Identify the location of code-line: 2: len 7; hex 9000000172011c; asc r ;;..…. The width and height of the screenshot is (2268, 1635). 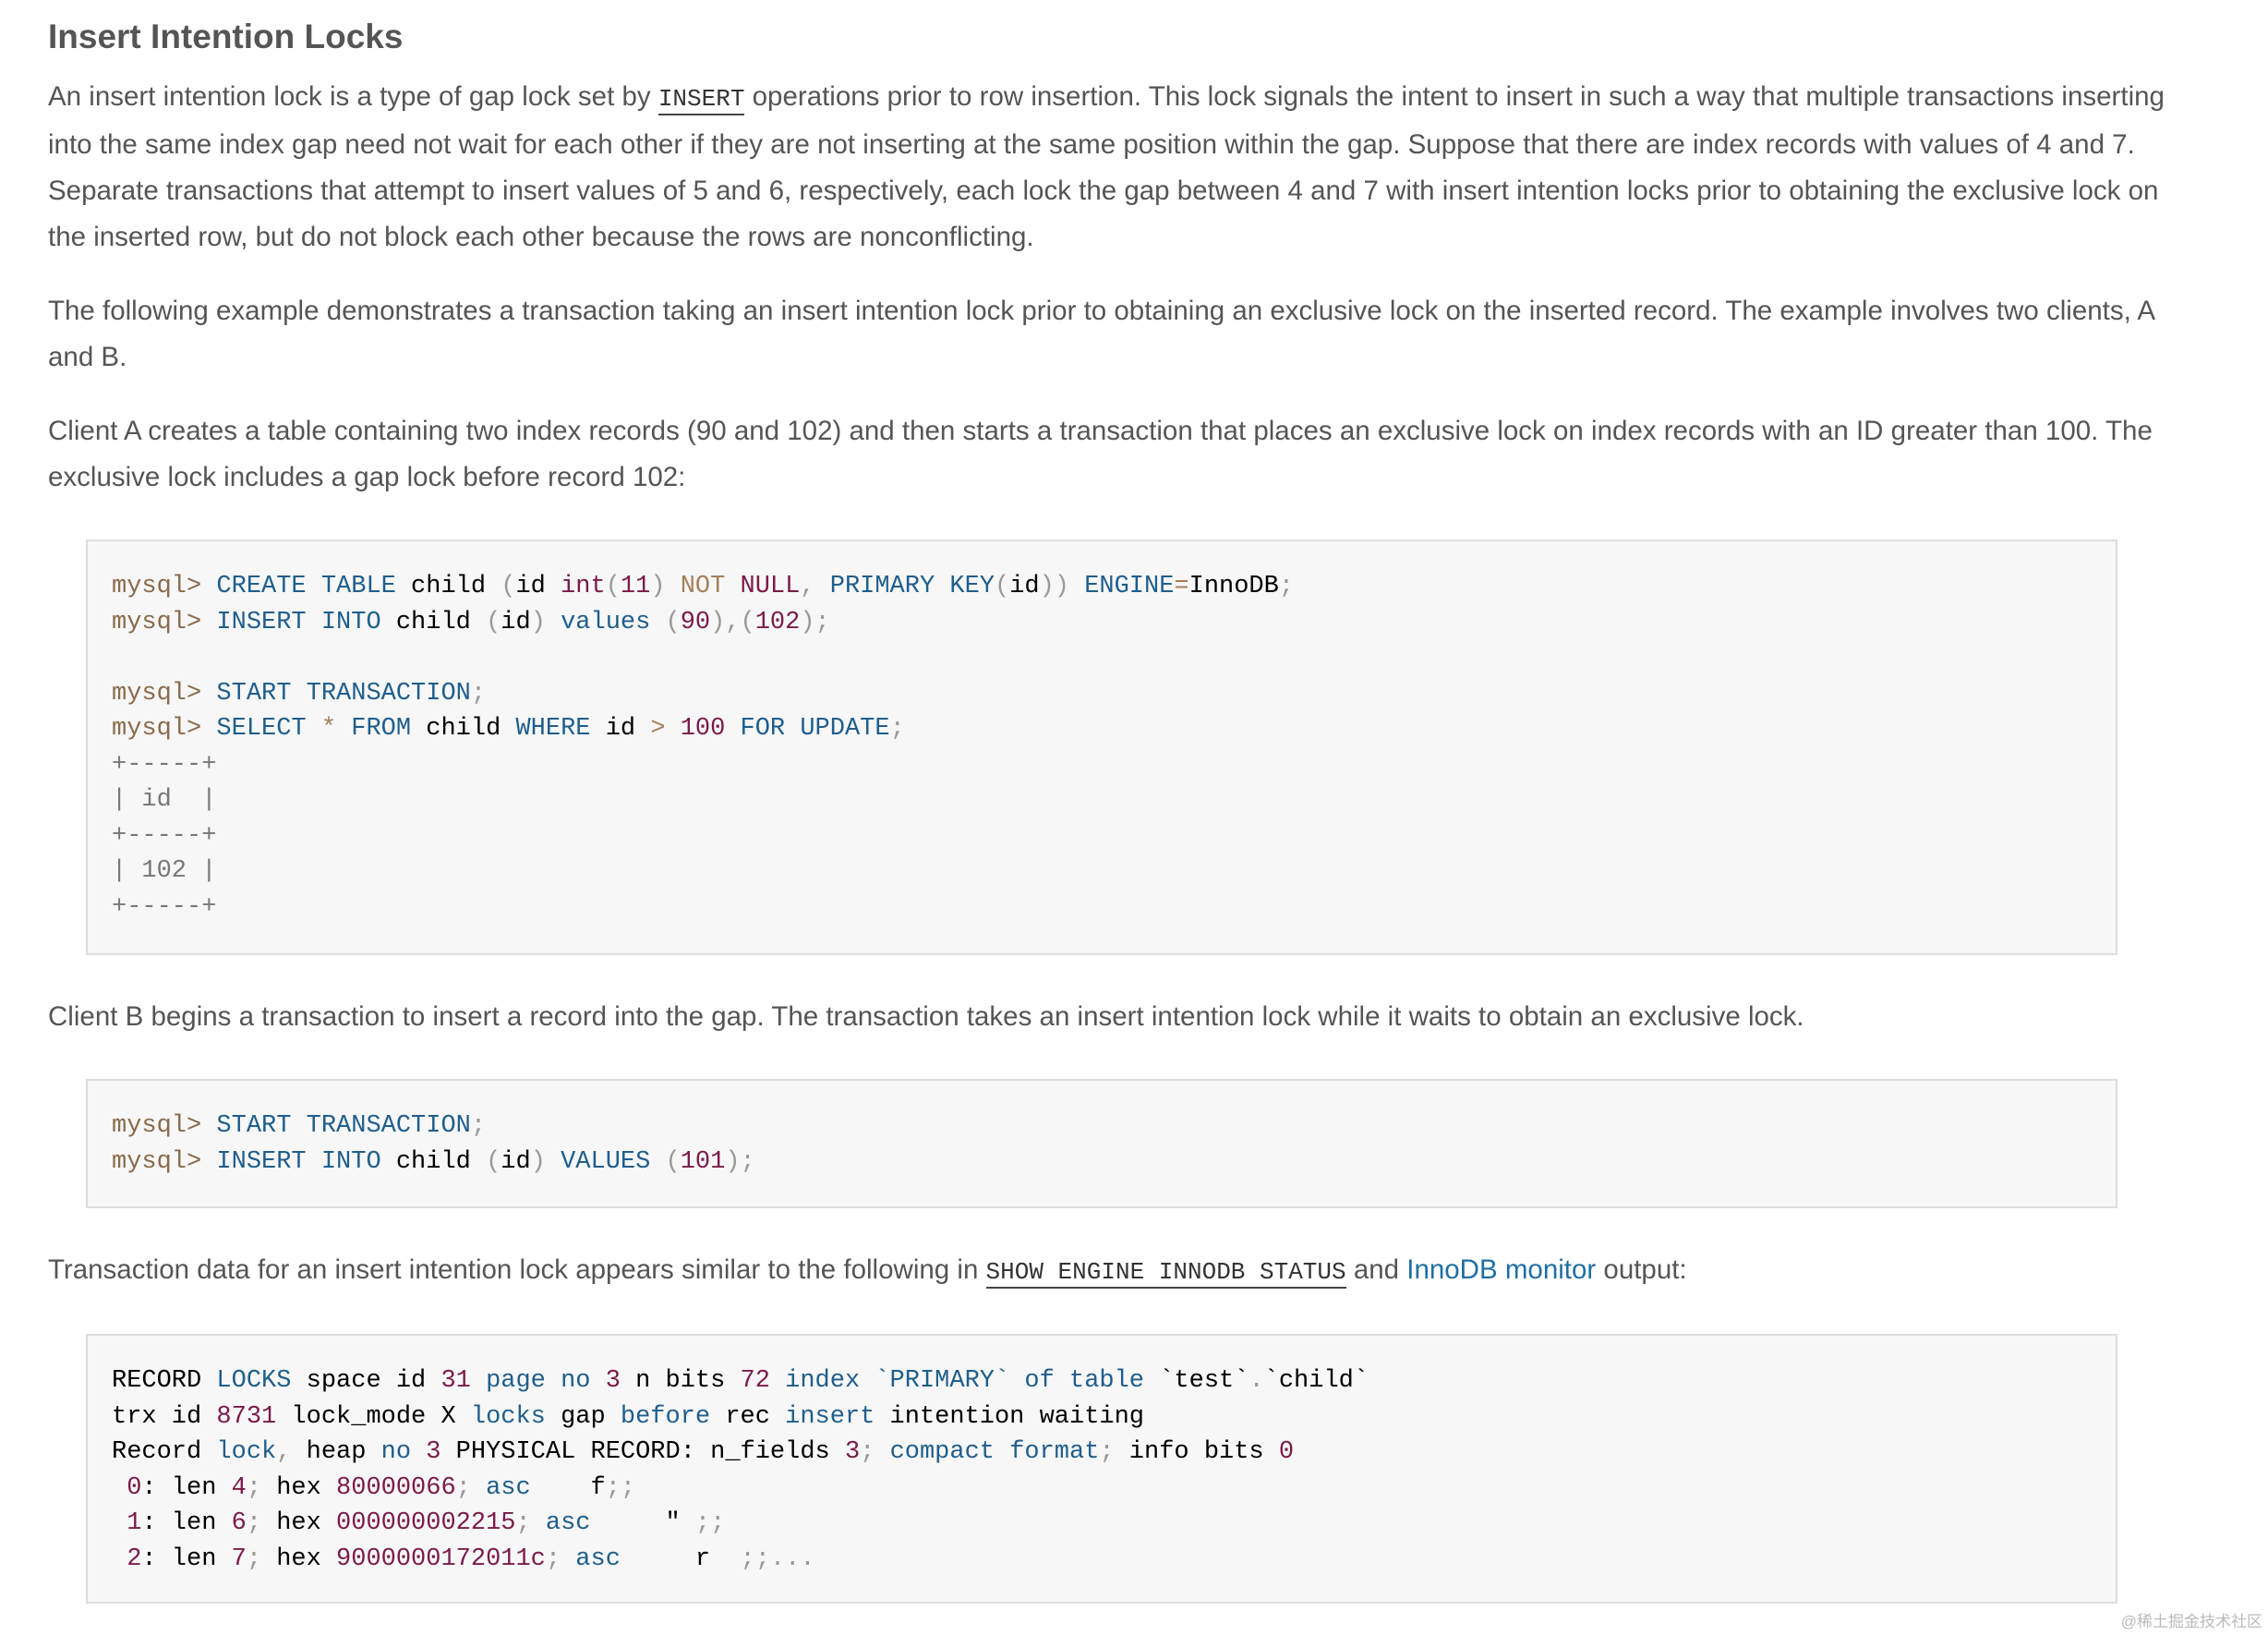
(471, 1558).